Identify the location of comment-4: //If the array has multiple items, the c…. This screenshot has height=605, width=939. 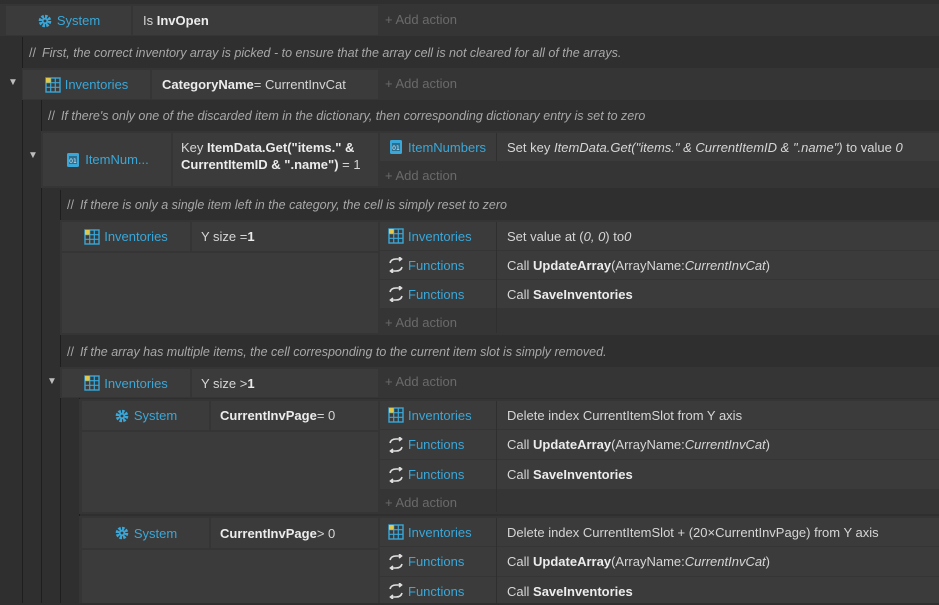
(337, 352).